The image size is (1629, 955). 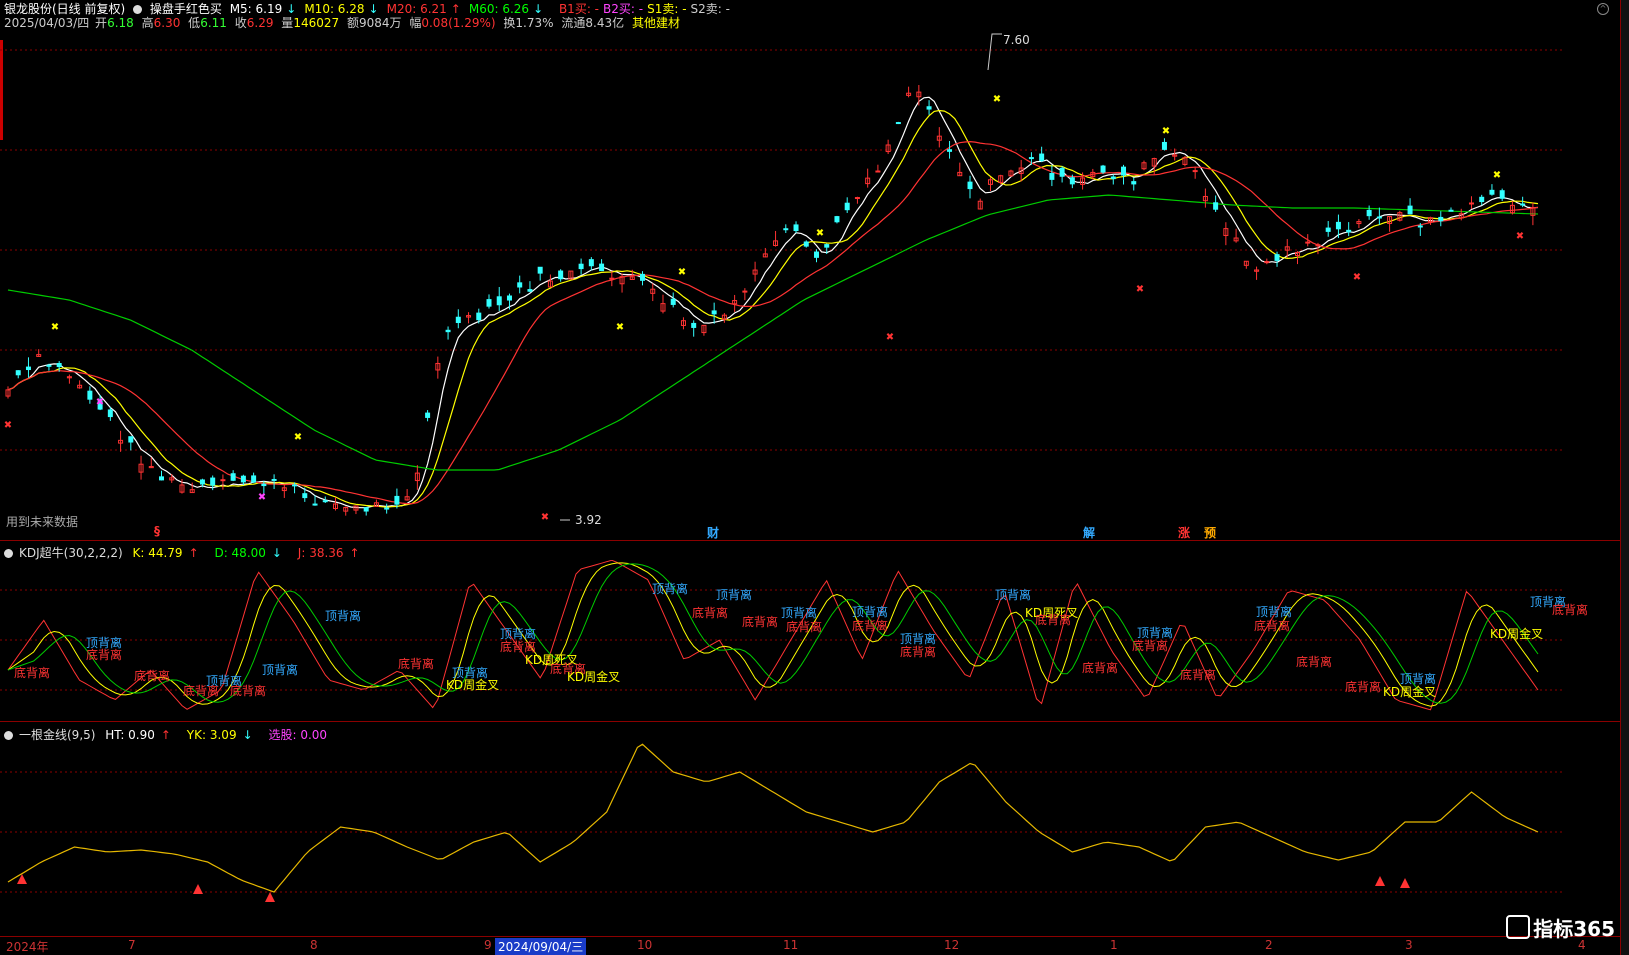 I want to click on logo-icon, so click(x=1518, y=927).